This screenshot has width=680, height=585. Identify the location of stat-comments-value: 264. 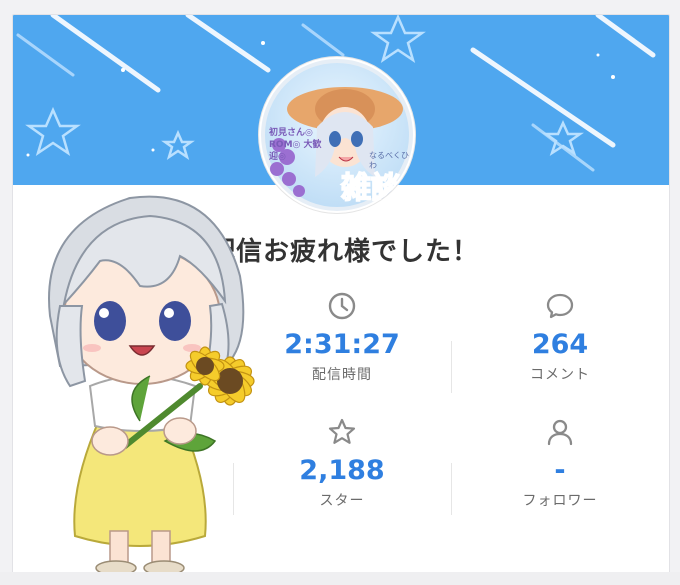
(560, 344).